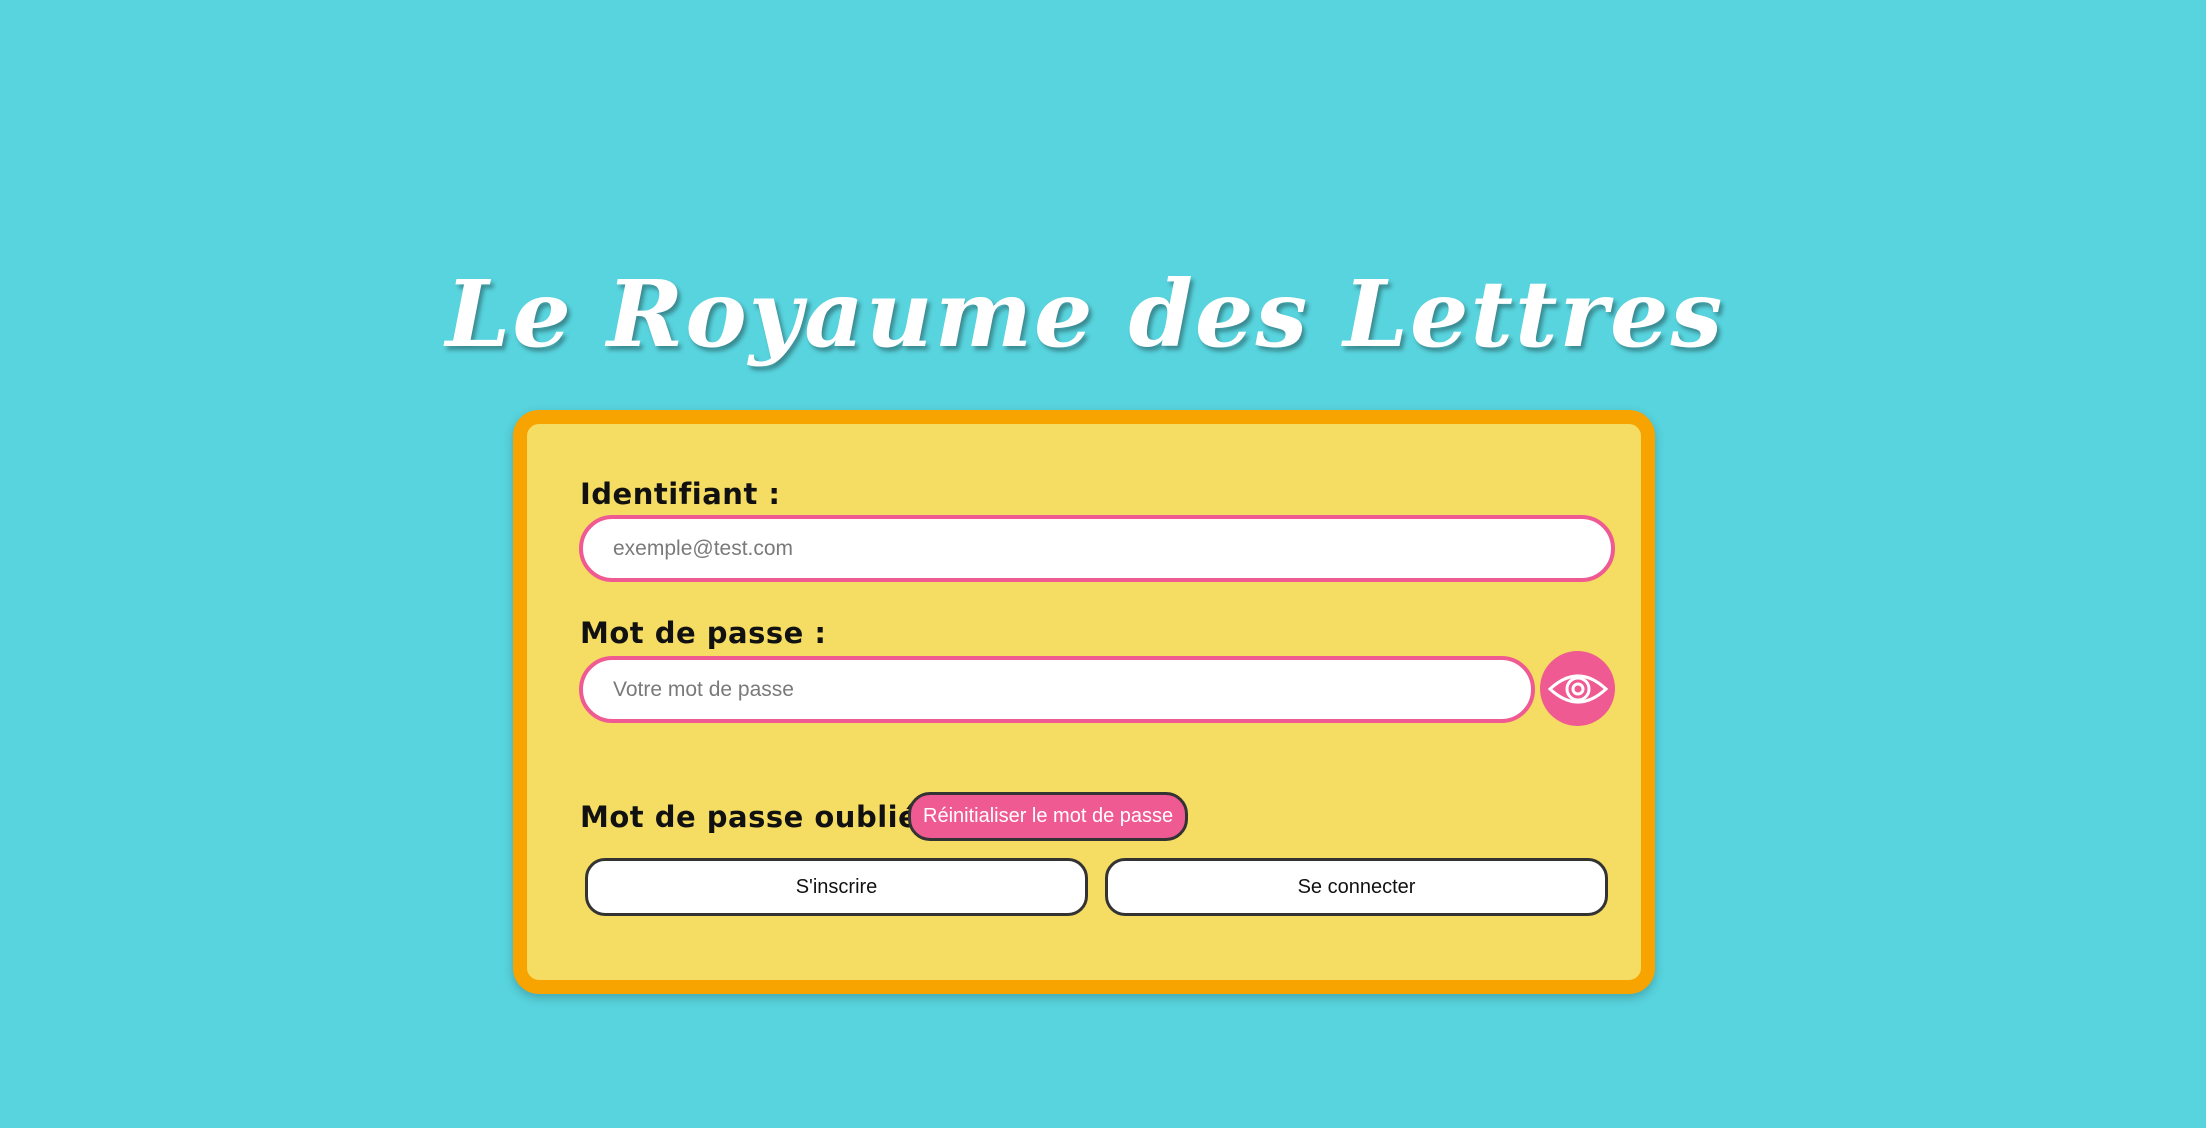 This screenshot has height=1128, width=2206. What do you see at coordinates (1356, 887) in the screenshot?
I see `login-button: Se connecter` at bounding box center [1356, 887].